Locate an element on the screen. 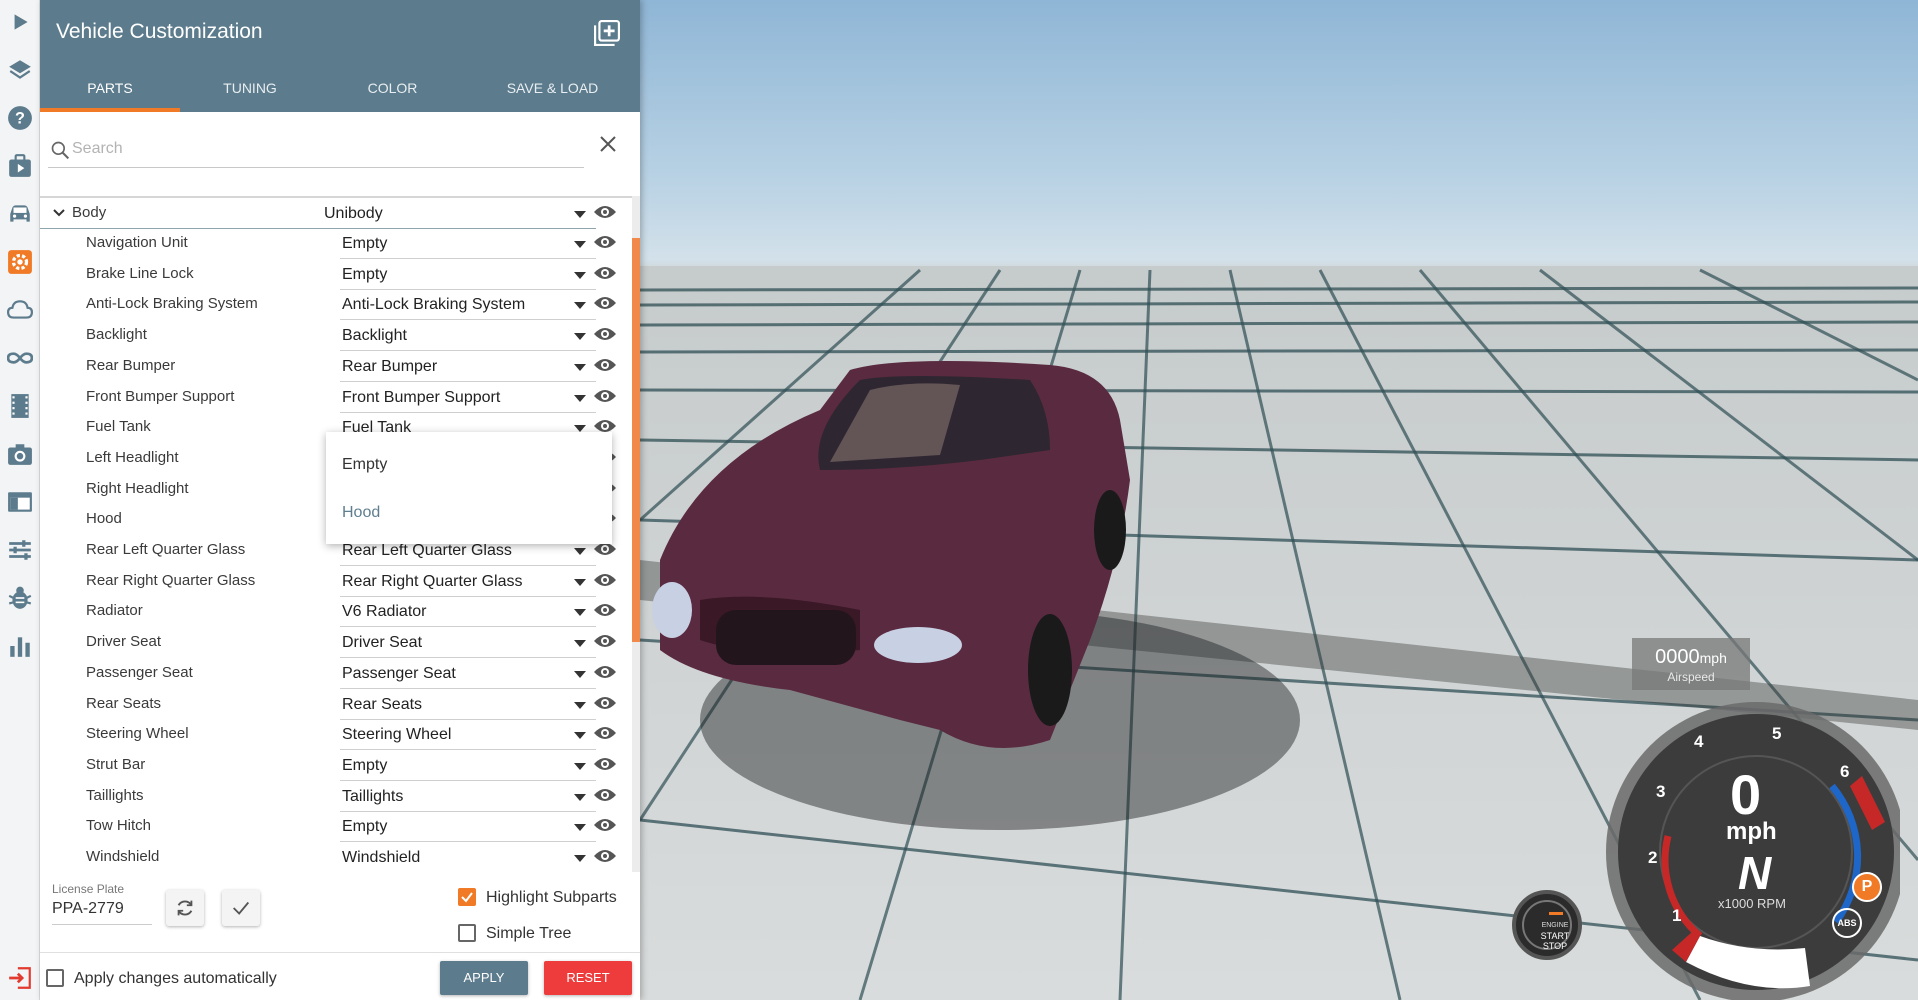 This screenshot has height=1000, width=1918. dropdown-option-hood: Hood is located at coordinates (361, 513).